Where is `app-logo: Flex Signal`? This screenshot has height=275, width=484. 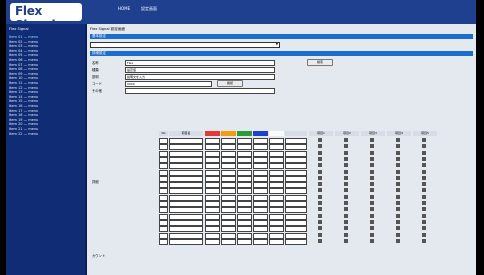
app-logo: Flex Signal is located at coordinates (46, 17).